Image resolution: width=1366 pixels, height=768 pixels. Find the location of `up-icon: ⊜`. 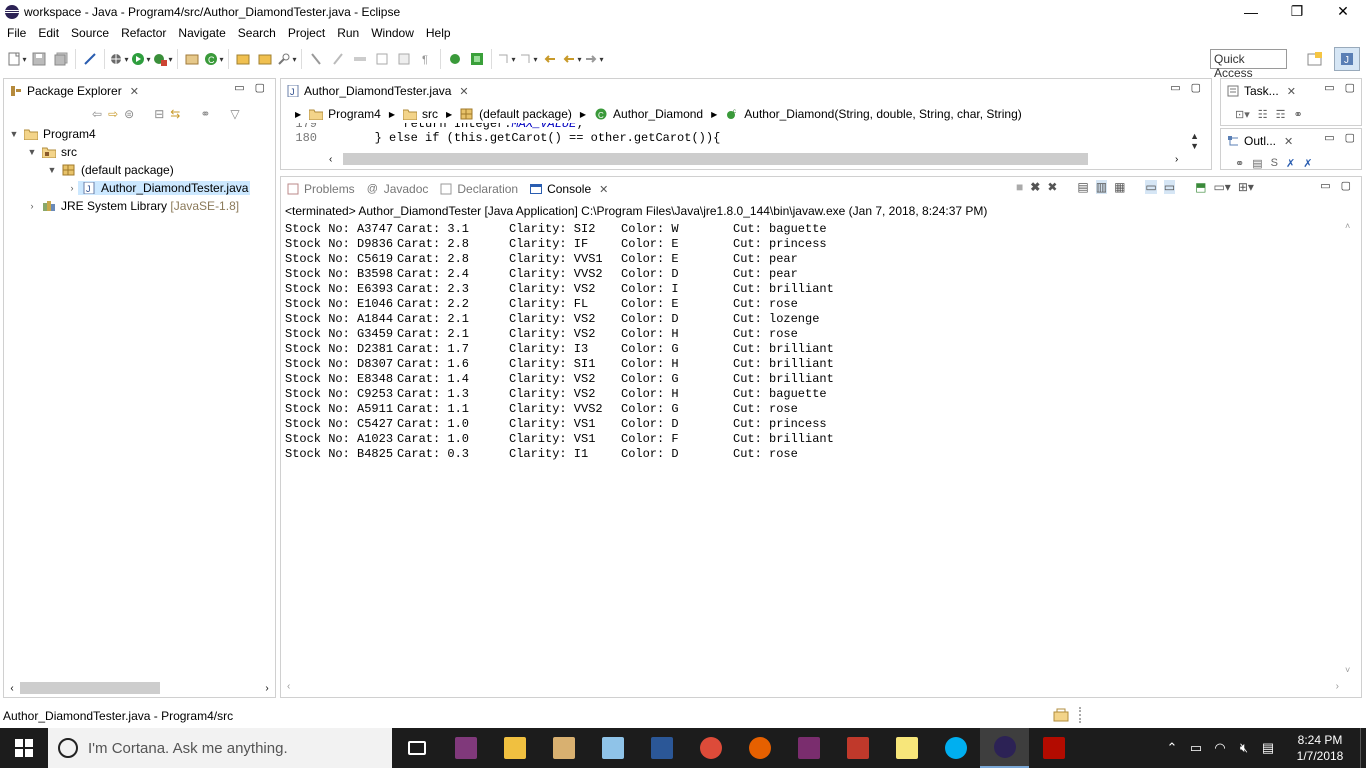

up-icon: ⊜ is located at coordinates (129, 114).